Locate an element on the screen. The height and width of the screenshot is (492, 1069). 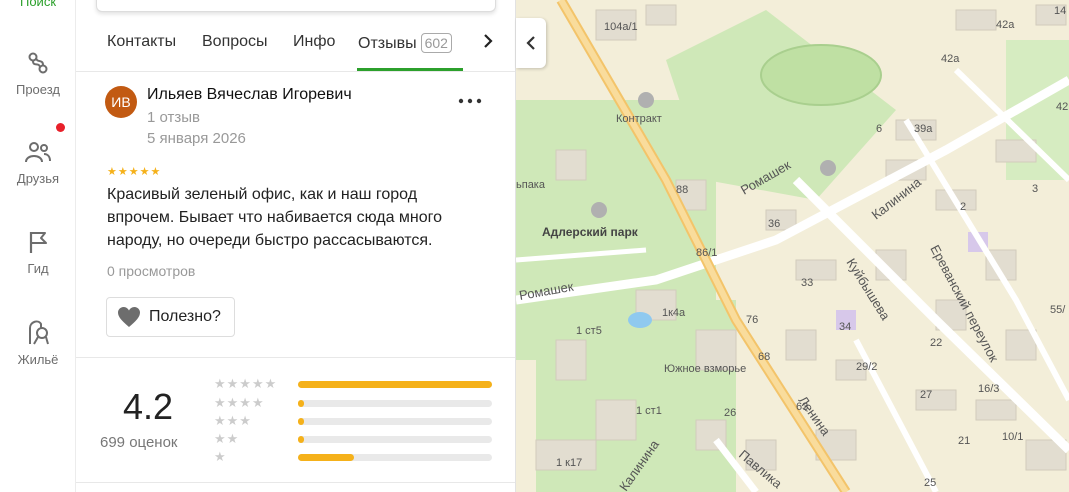
map-label: ьпака is located at coordinates (531, 185).